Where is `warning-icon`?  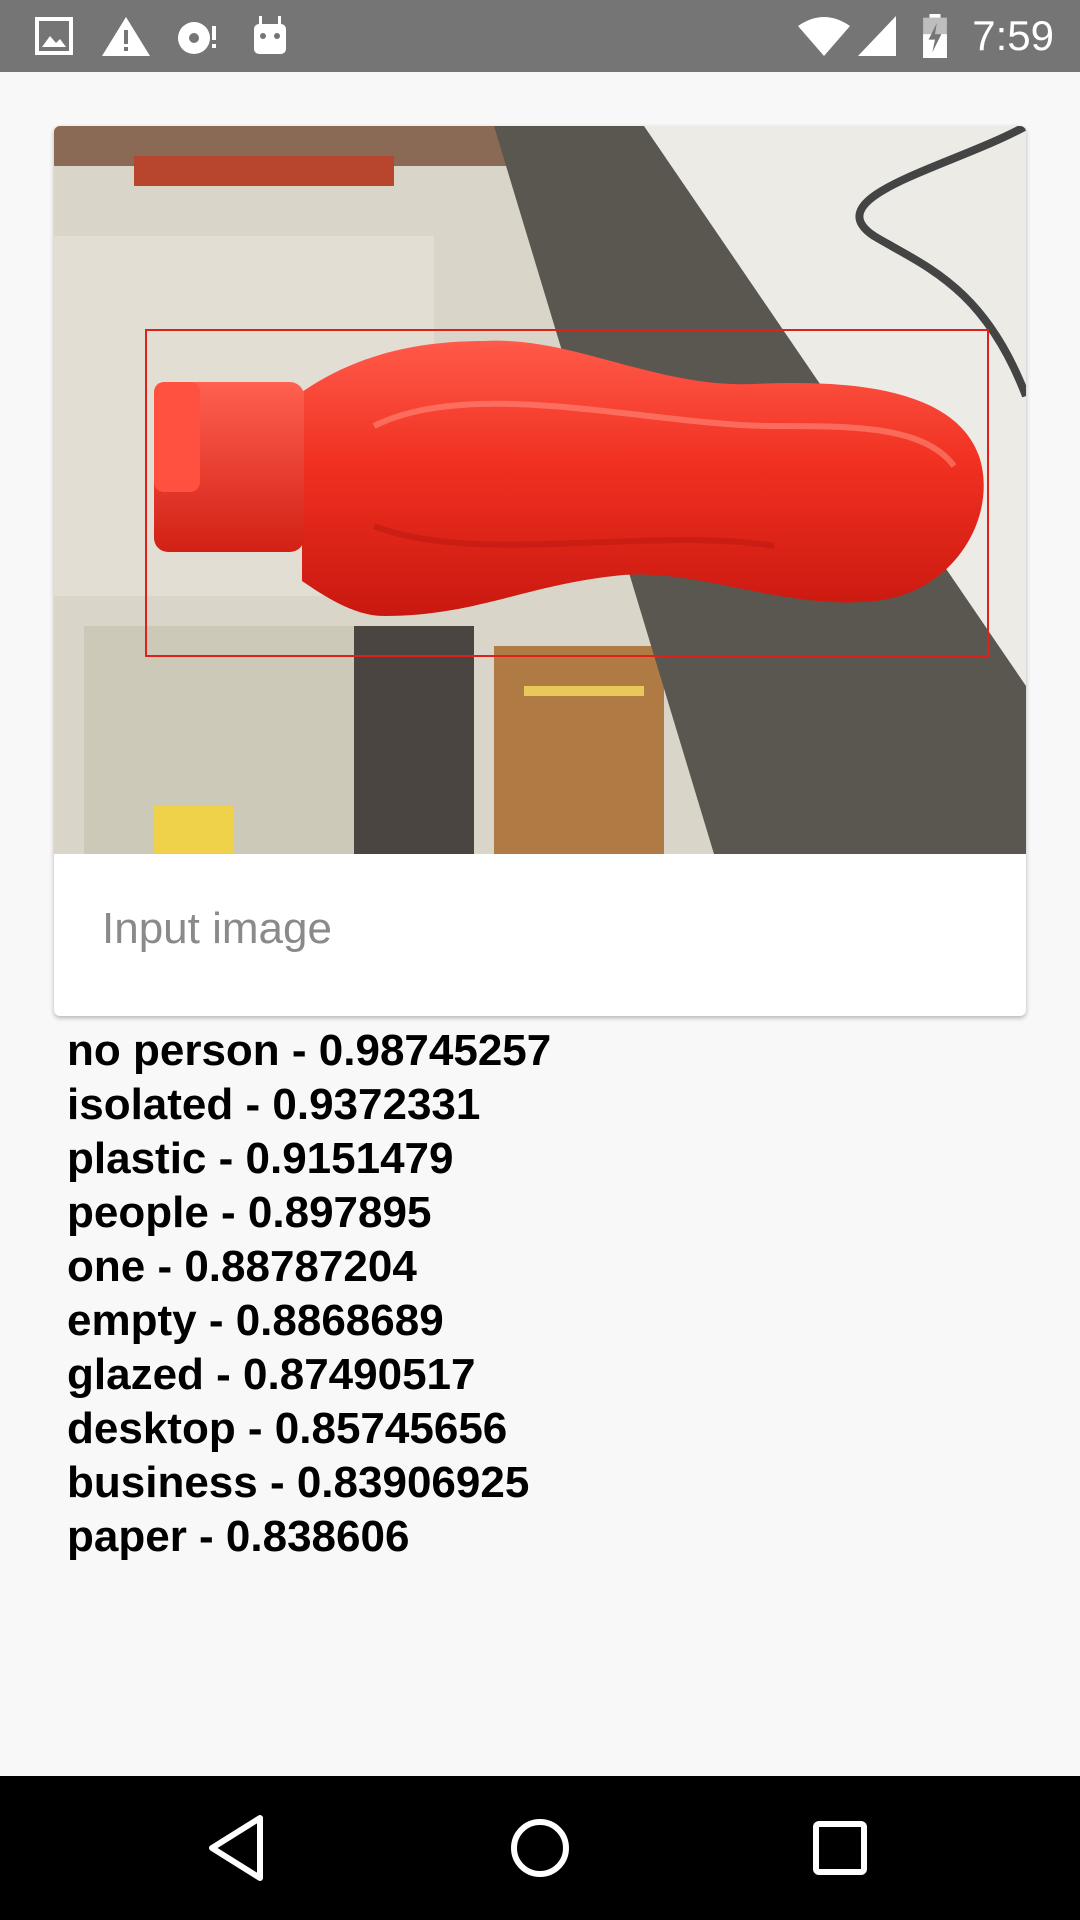
warning-icon is located at coordinates (126, 36).